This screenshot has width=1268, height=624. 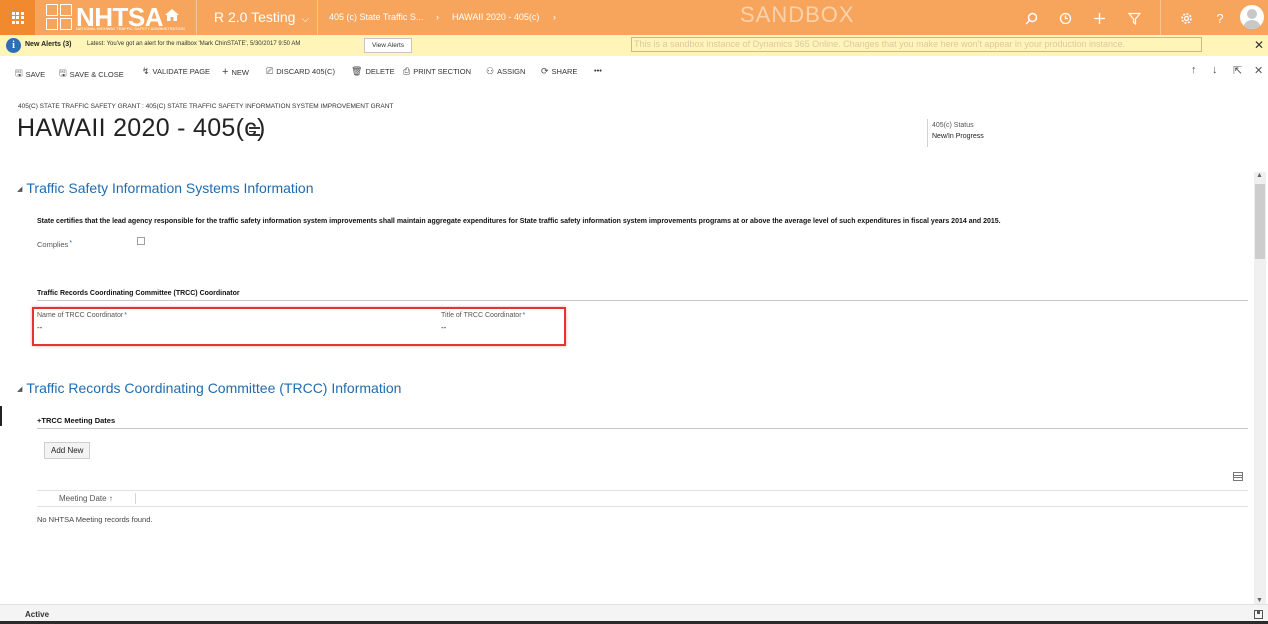 What do you see at coordinates (1194, 70) in the screenshot?
I see `previous-record-icon: ↑` at bounding box center [1194, 70].